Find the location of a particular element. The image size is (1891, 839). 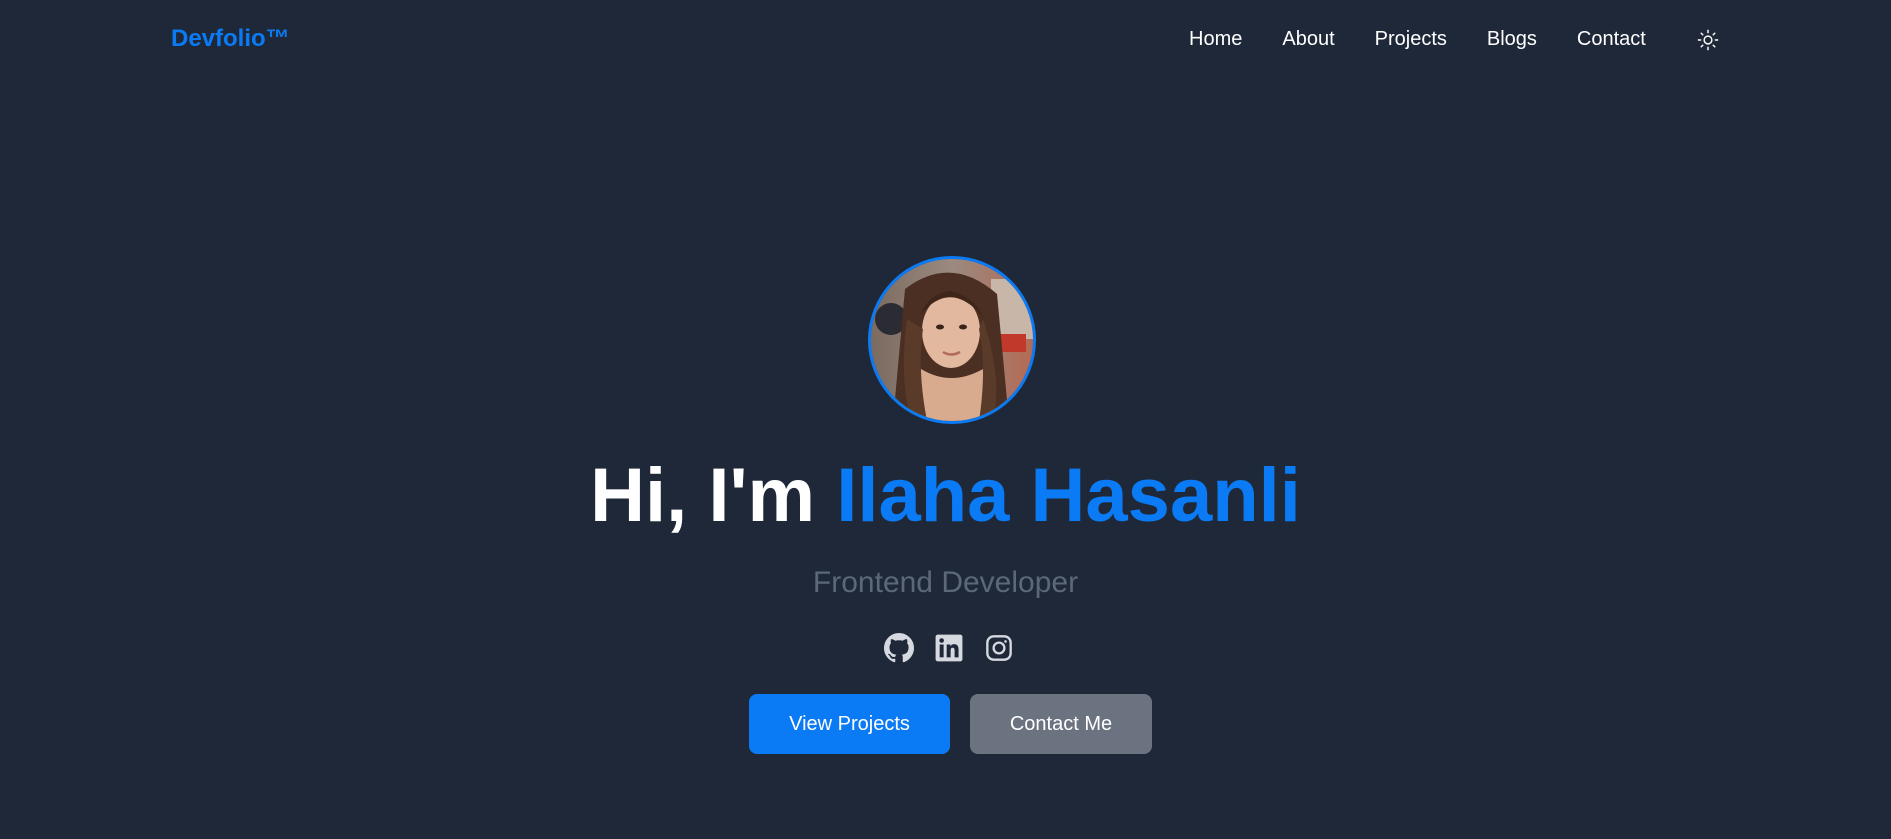

hero-title: Hi, I'm Ilaha Hasanli is located at coordinates (945, 496).